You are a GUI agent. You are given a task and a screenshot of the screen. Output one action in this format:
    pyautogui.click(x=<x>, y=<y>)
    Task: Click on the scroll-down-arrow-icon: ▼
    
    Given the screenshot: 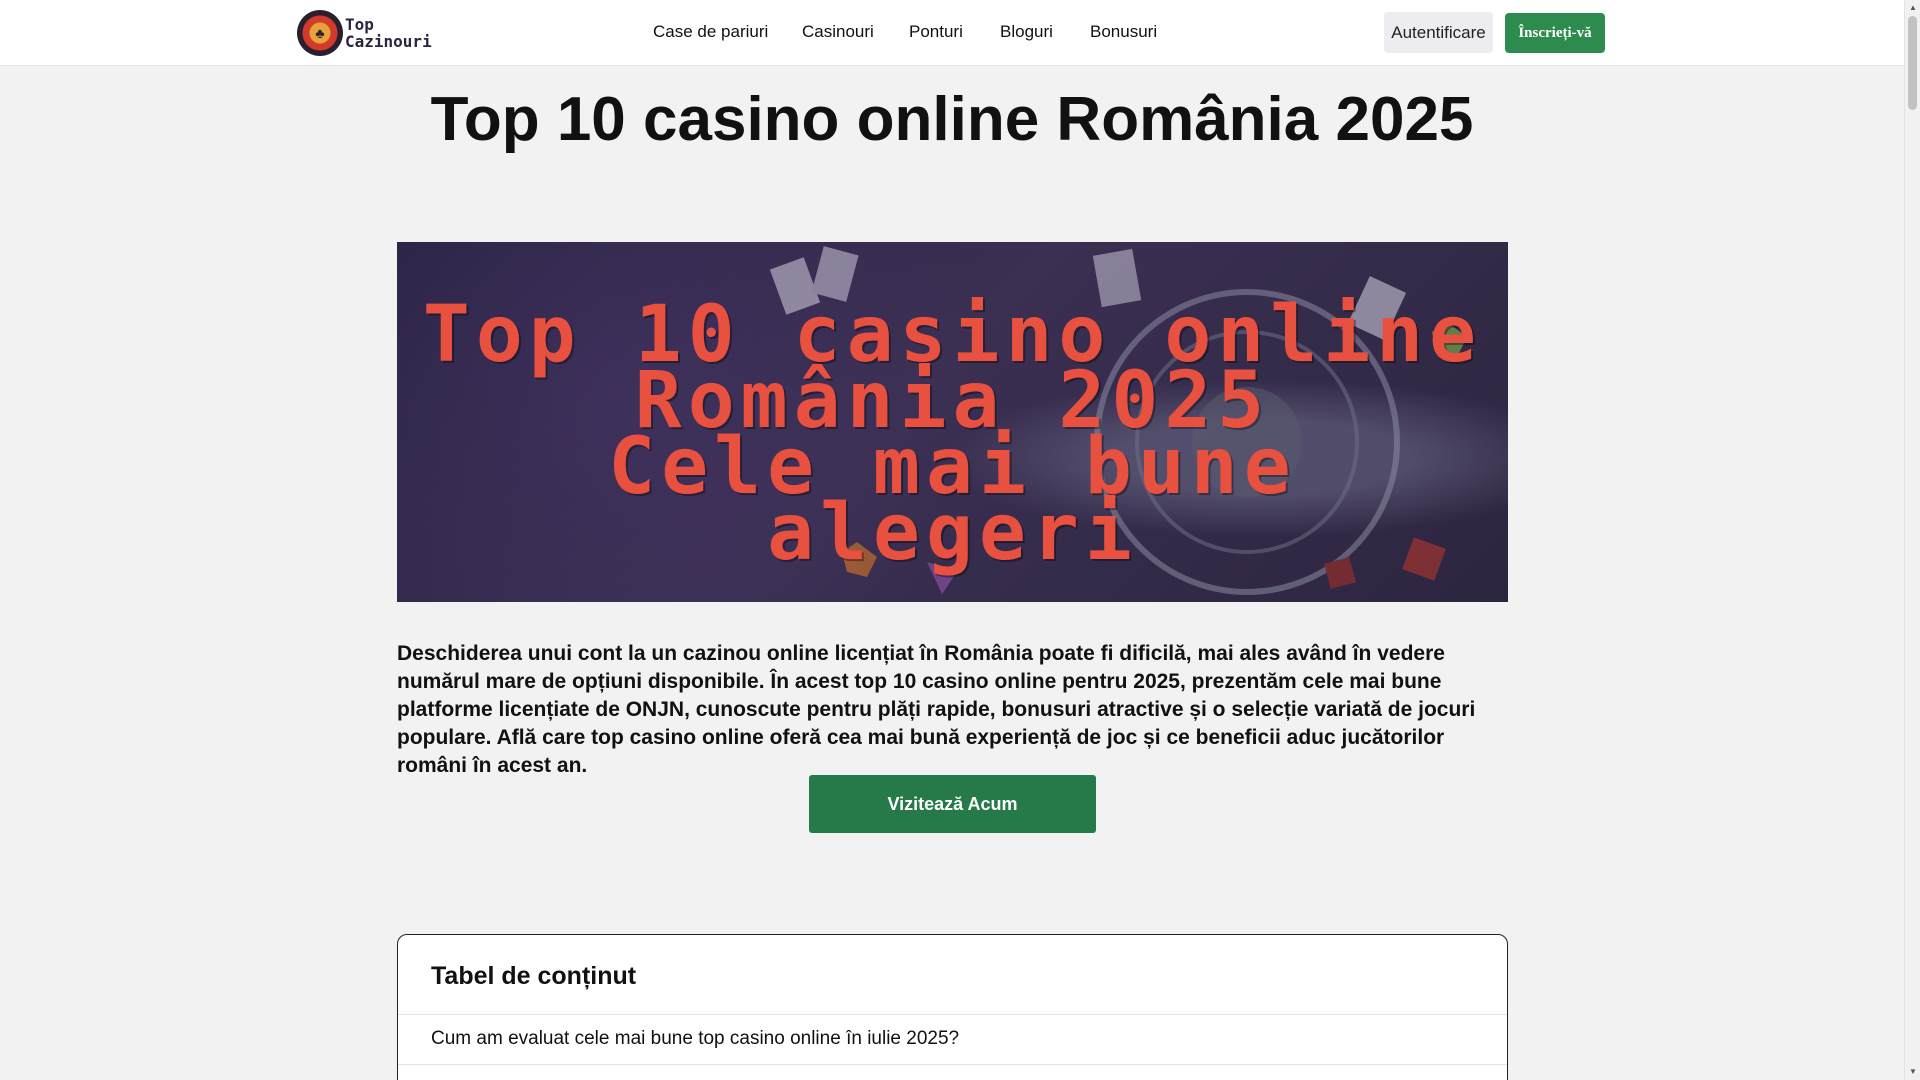 What is the action you would take?
    pyautogui.click(x=1913, y=1072)
    